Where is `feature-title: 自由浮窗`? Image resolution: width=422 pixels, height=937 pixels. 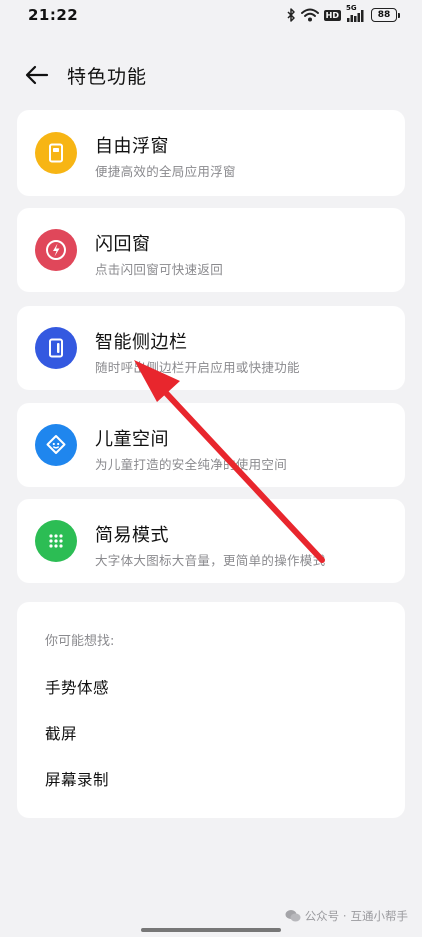
feature-title: 自由浮窗 is located at coordinates (132, 146).